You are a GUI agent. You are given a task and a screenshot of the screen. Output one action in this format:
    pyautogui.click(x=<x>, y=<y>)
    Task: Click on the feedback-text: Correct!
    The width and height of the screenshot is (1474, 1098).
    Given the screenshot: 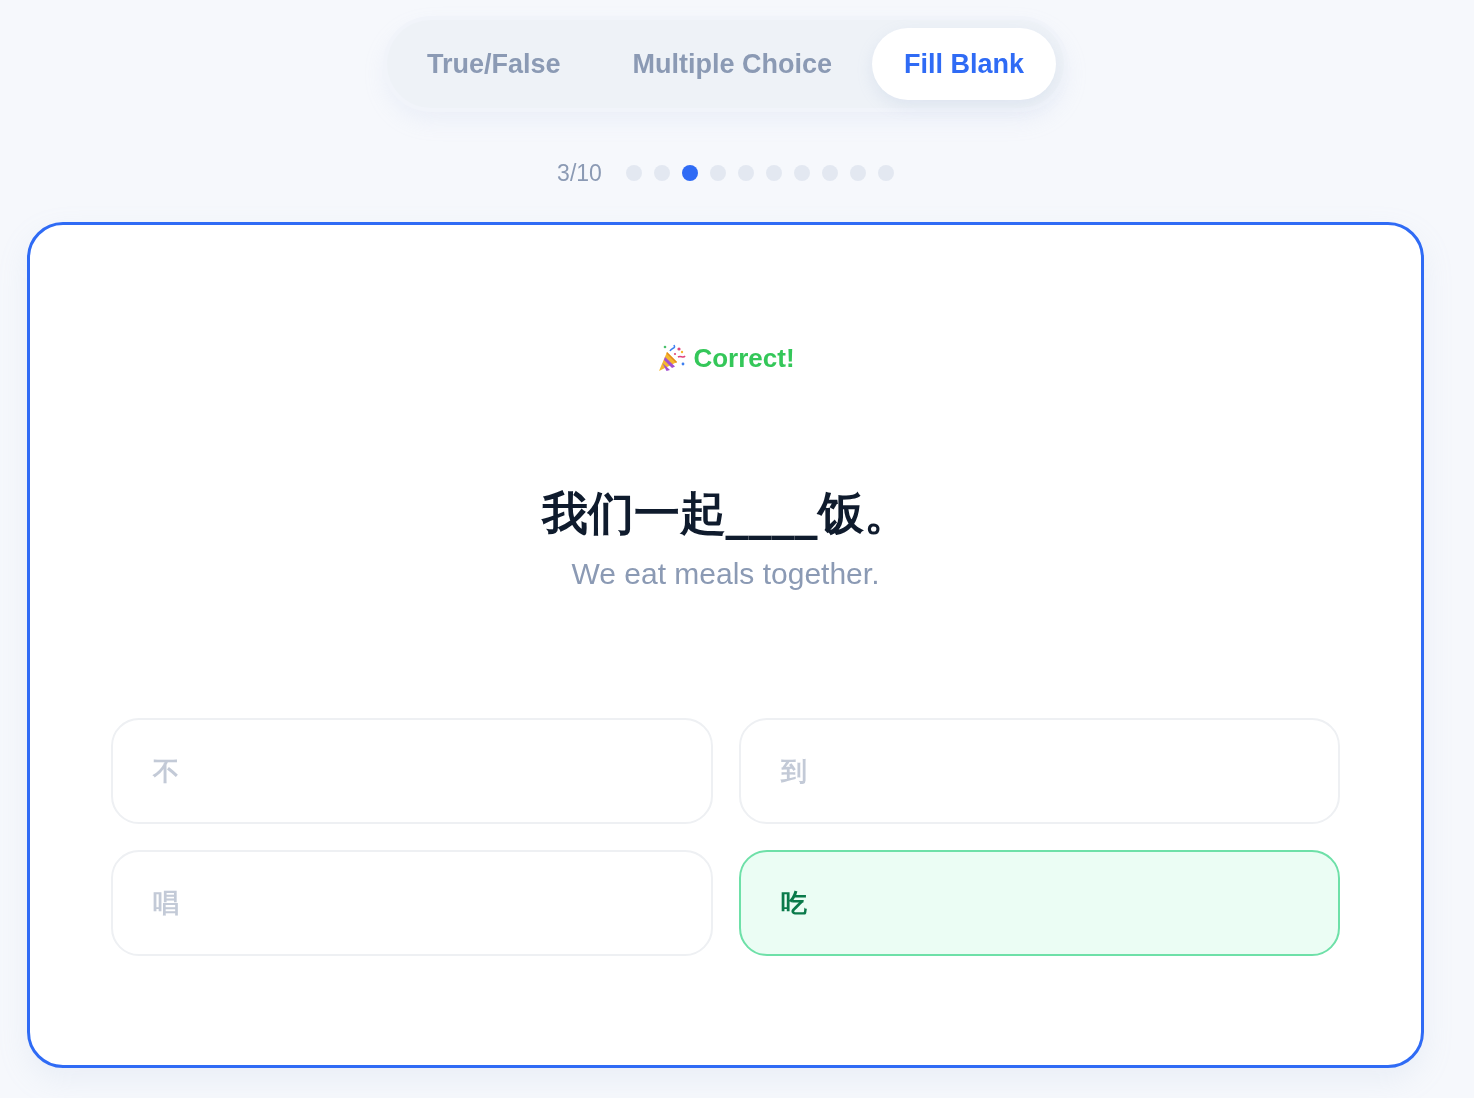 What is the action you would take?
    pyautogui.click(x=744, y=358)
    